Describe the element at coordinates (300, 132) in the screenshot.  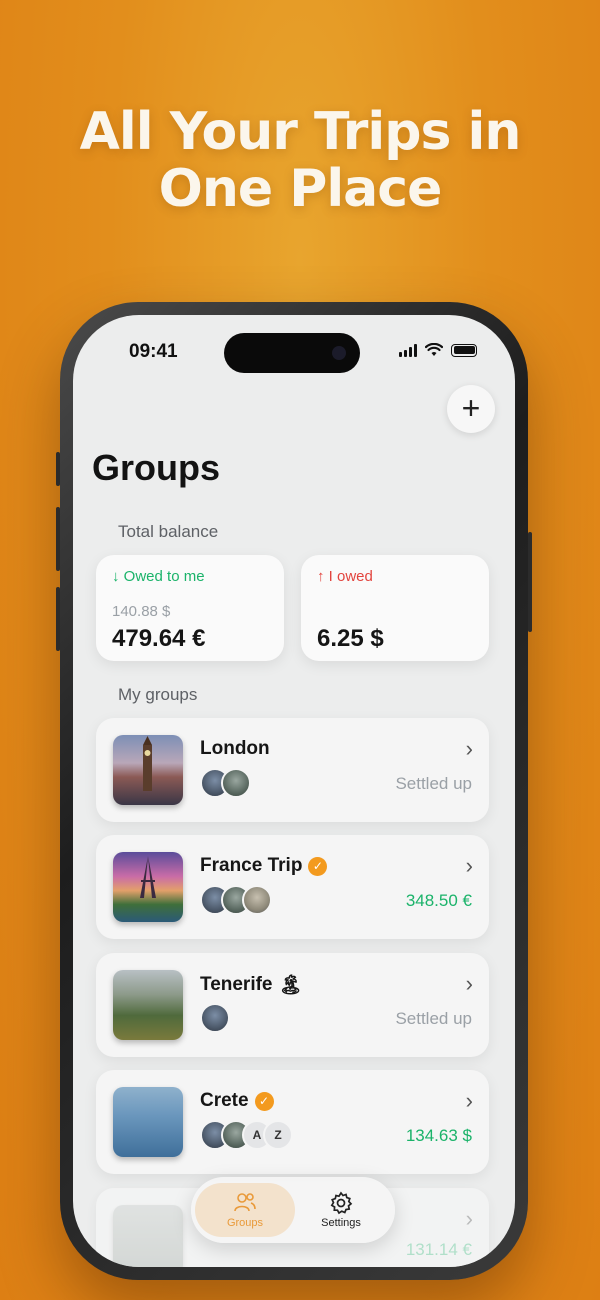
I see `headline-line-1: All Your Trips in` at that location.